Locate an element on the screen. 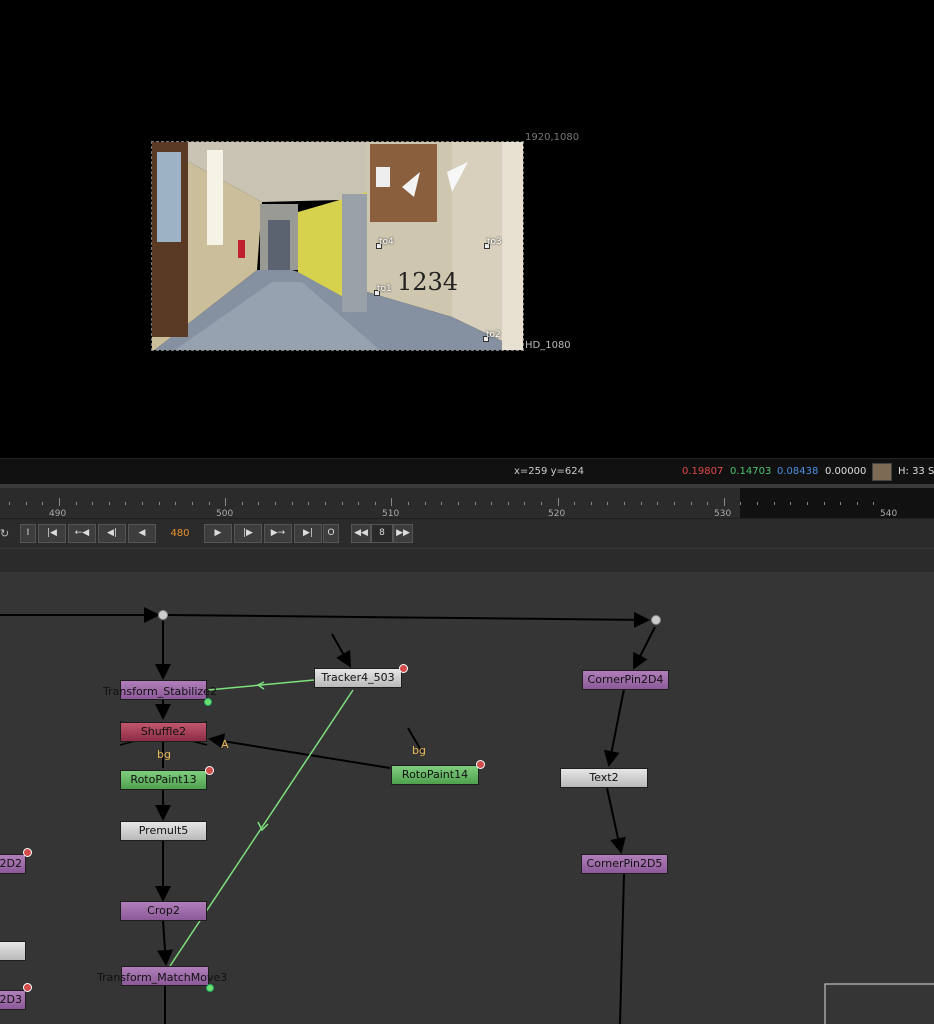 The height and width of the screenshot is (1024, 934). step-forward-icon: |▶ is located at coordinates (248, 533).